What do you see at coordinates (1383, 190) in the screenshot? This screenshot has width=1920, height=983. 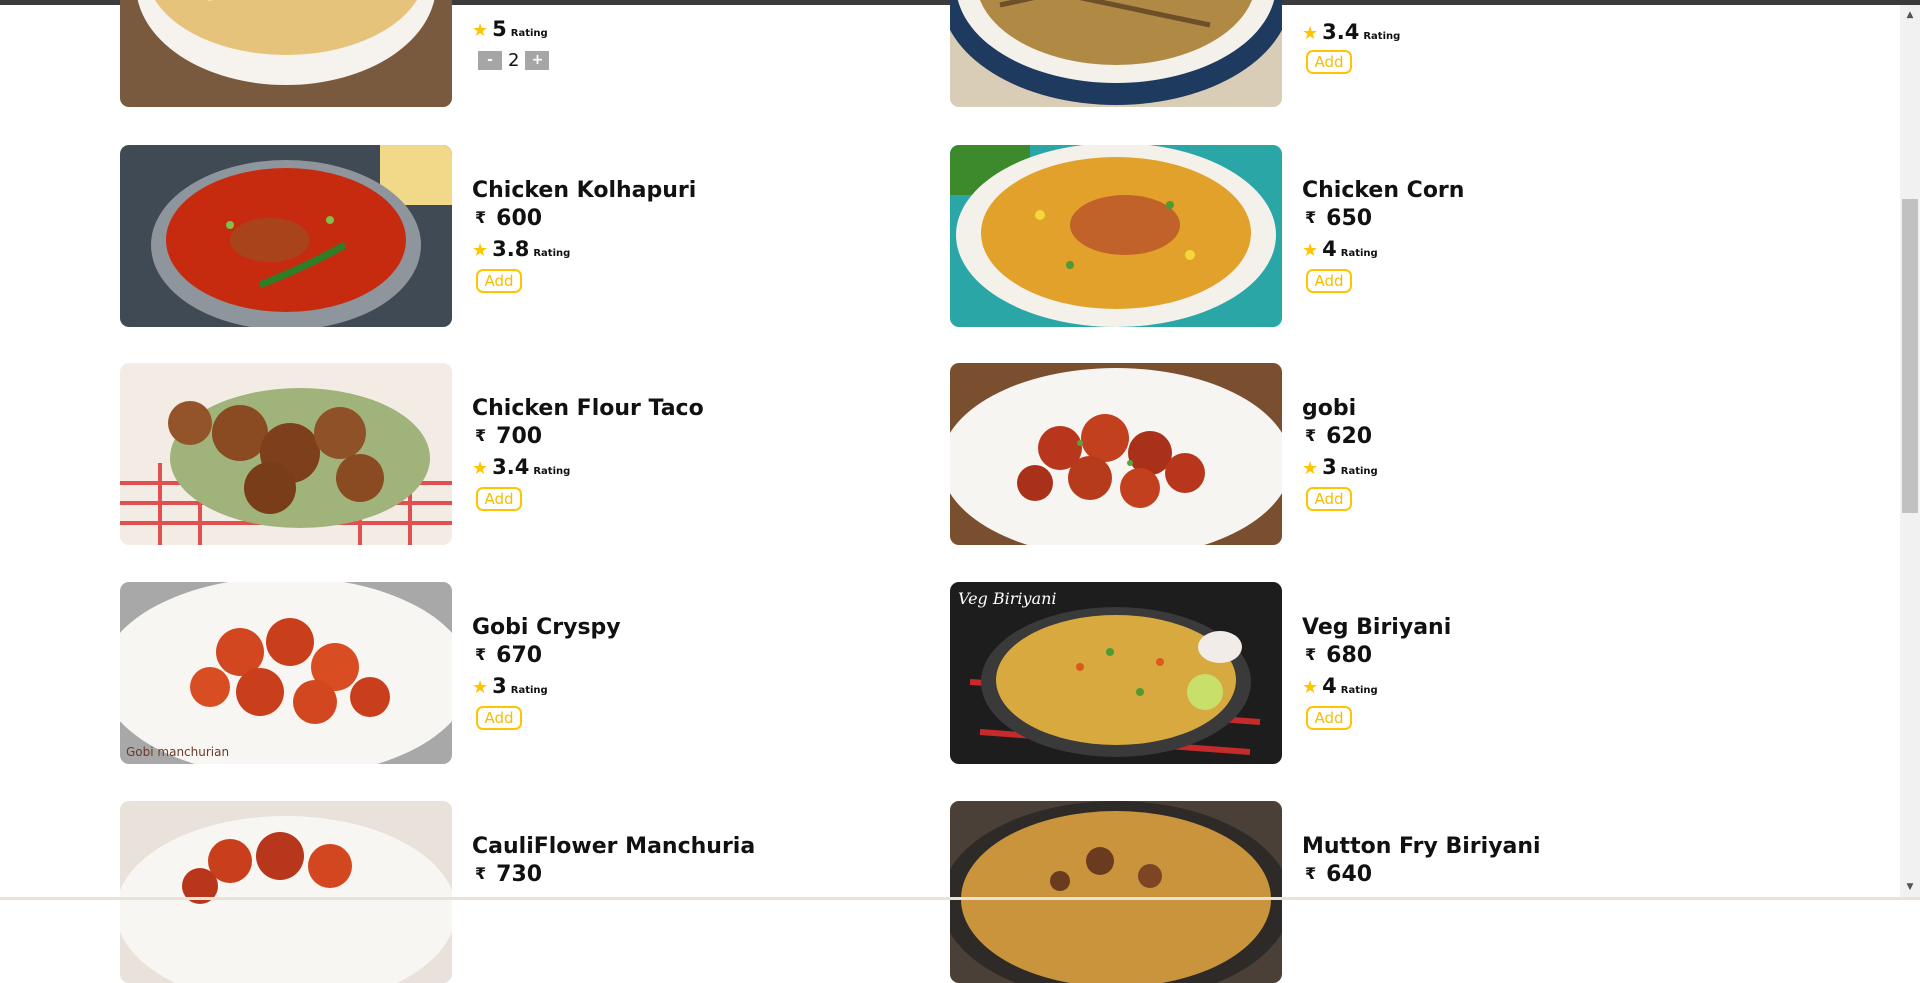 I see `item-name: Chicken Corn` at bounding box center [1383, 190].